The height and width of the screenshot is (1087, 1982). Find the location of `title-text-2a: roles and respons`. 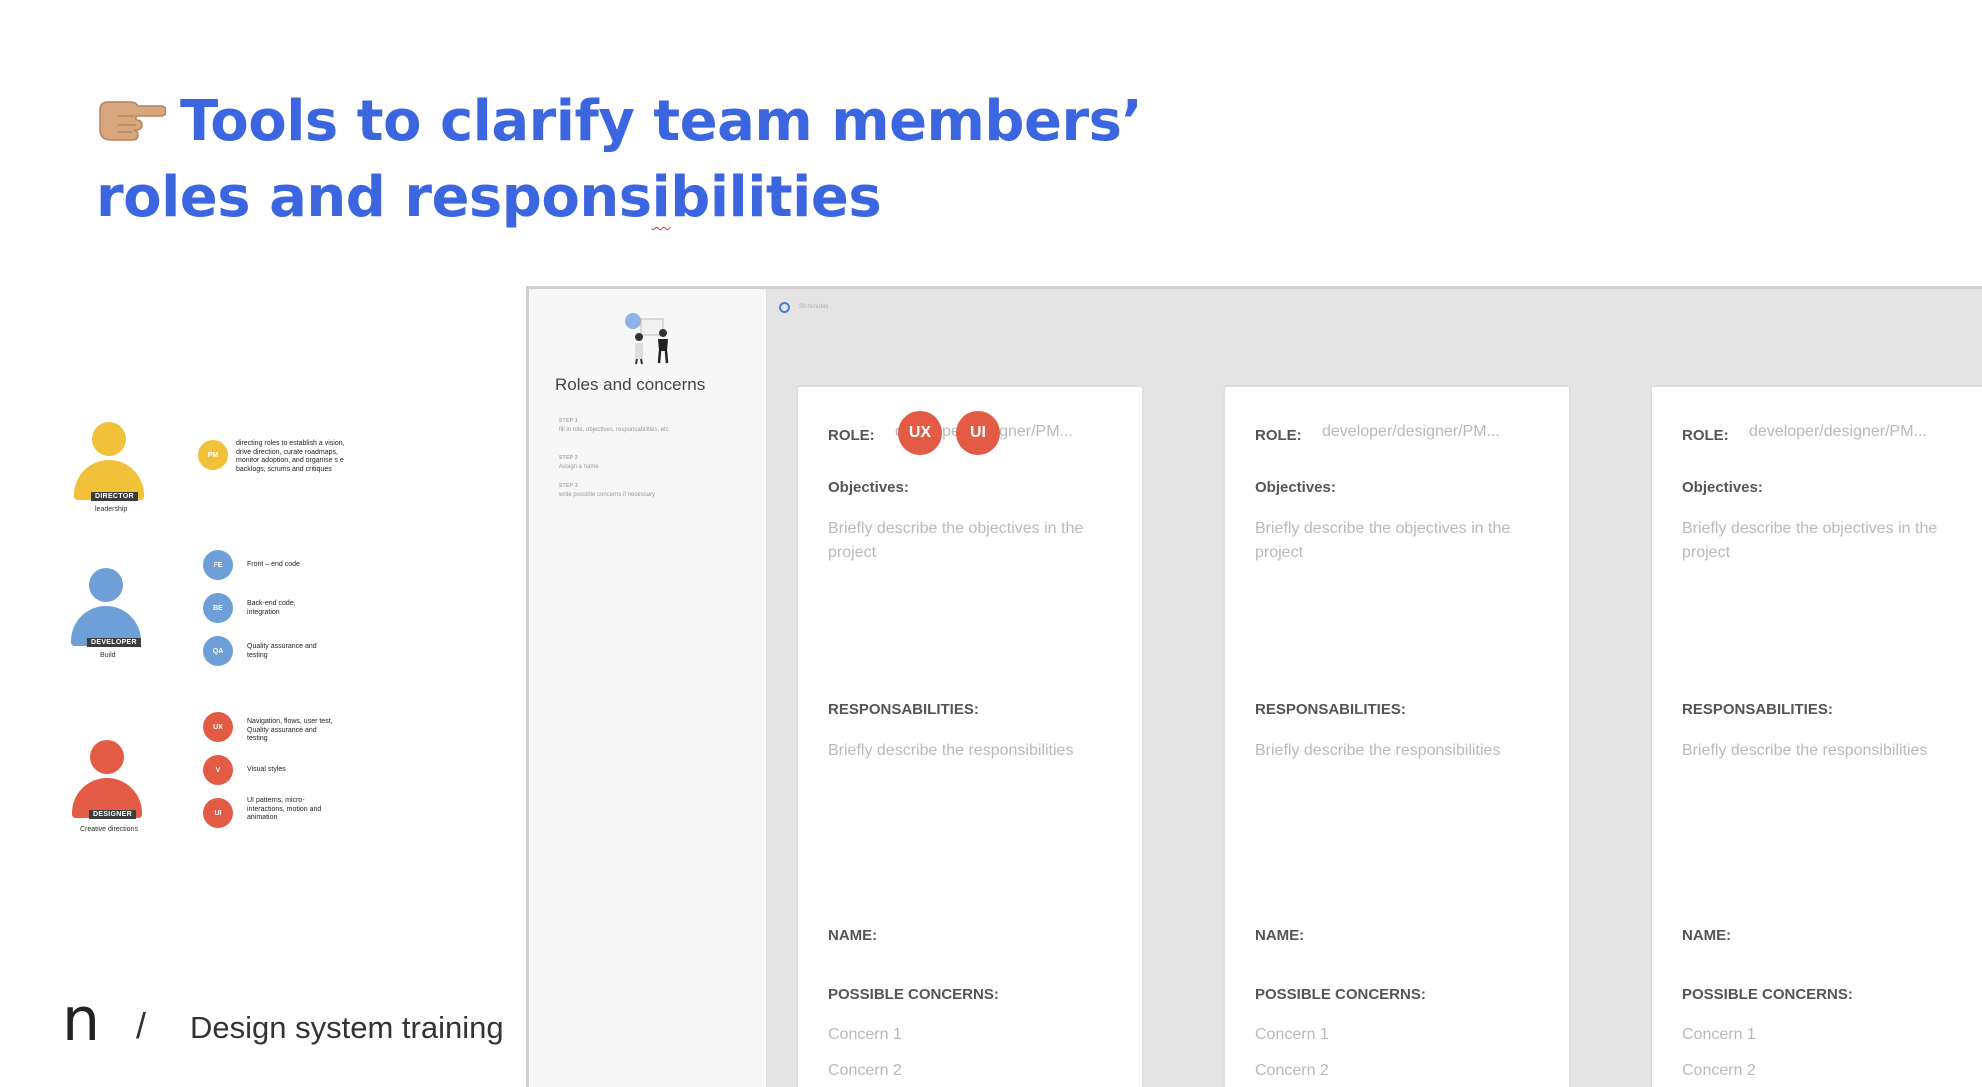

title-text-2a: roles and respons is located at coordinates (374, 197).